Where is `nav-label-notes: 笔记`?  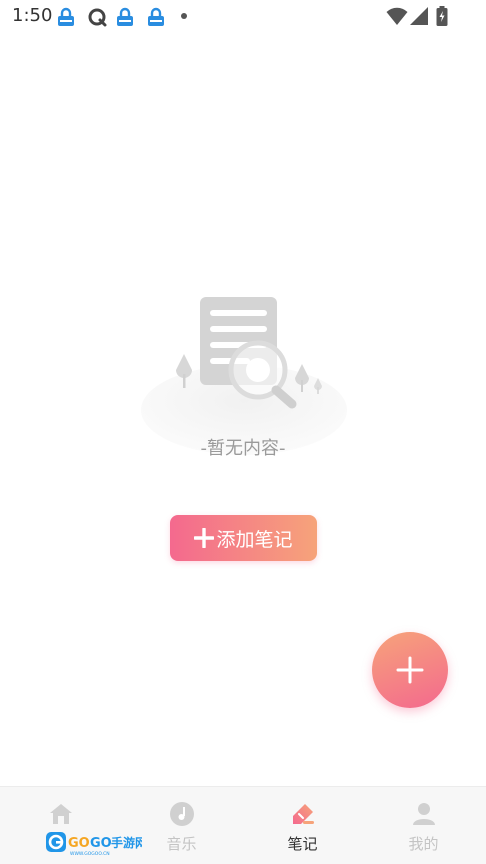 nav-label-notes: 笔记 is located at coordinates (302, 844).